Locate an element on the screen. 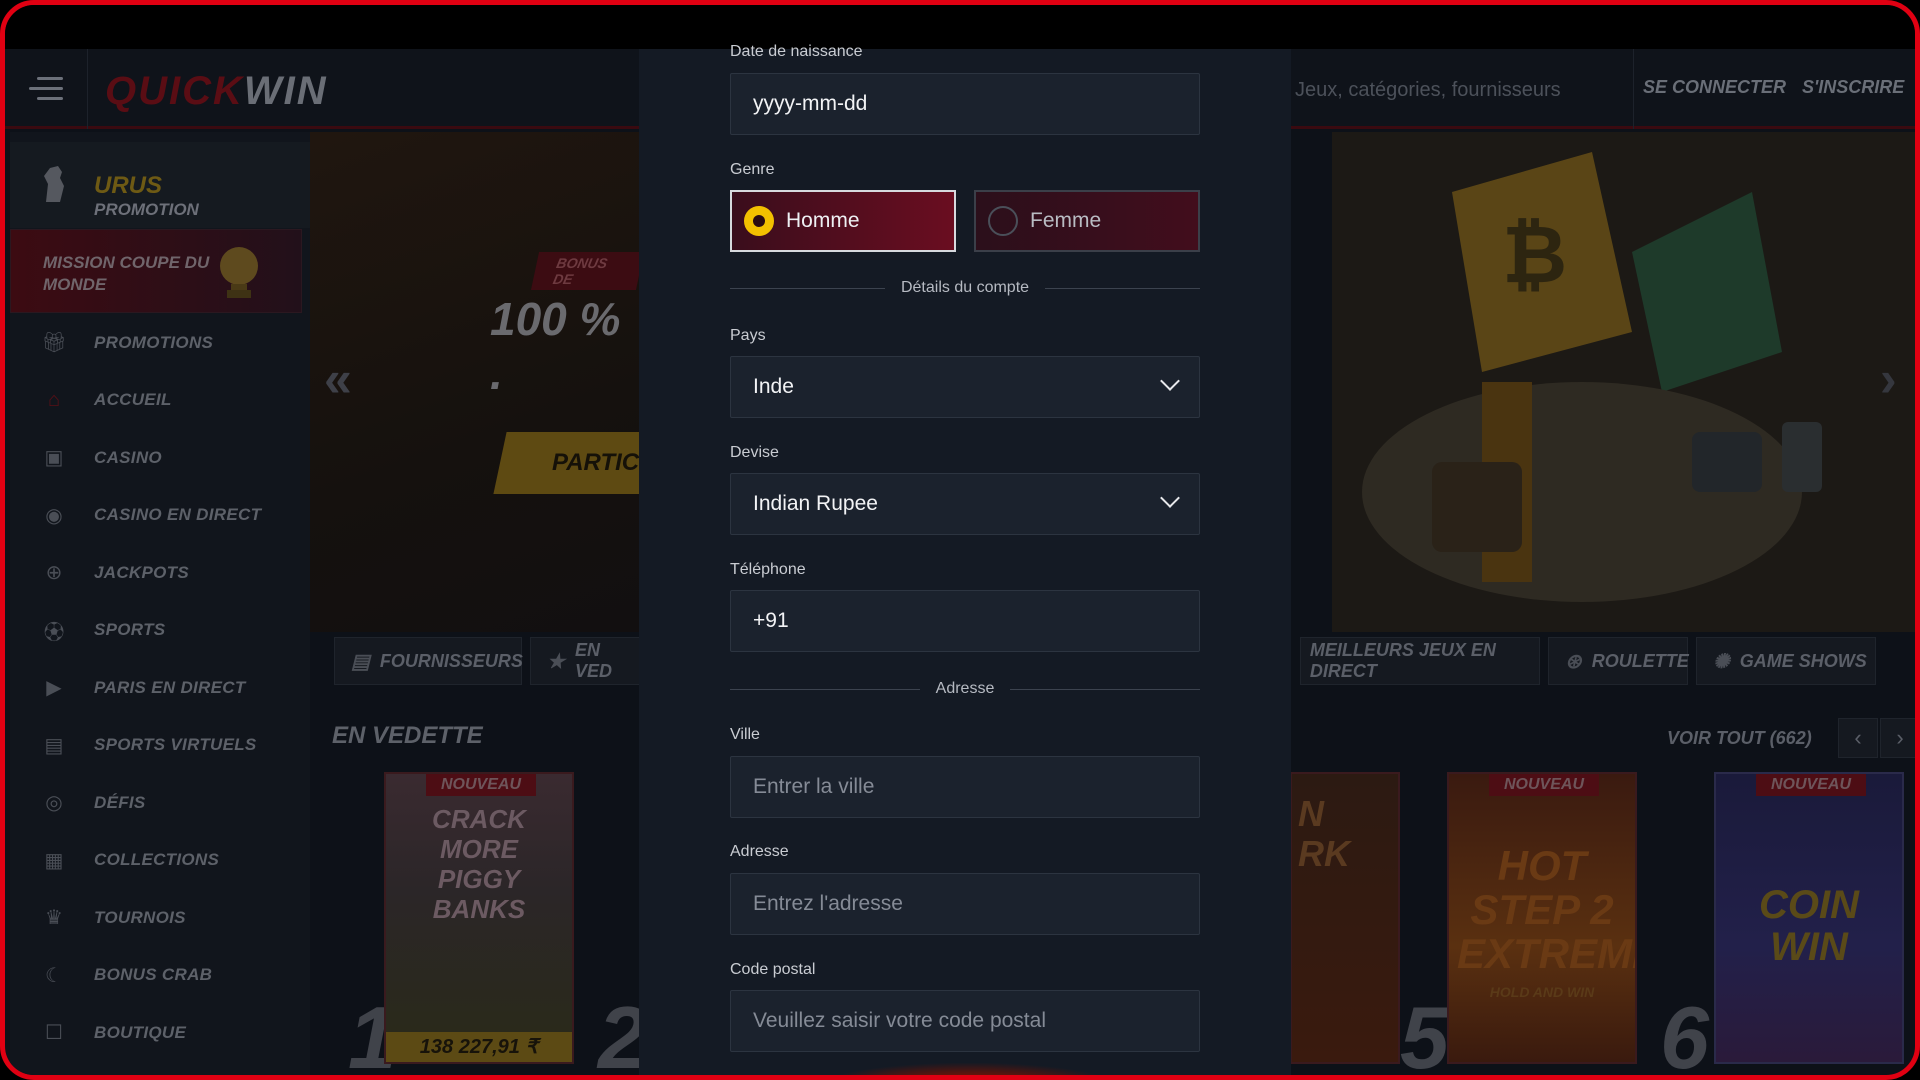  mission-card: MISSION COUPE DU MONDE is located at coordinates (156, 271).